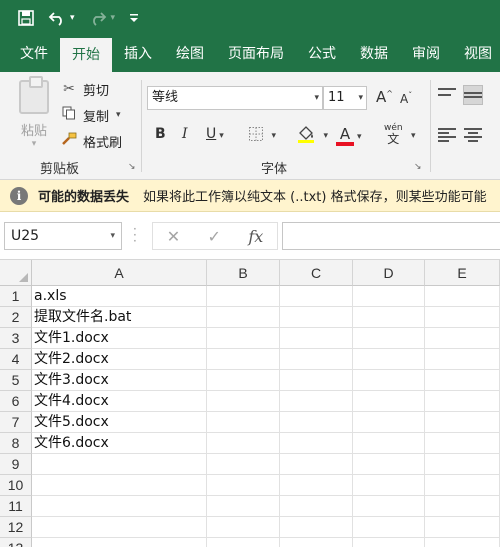  What do you see at coordinates (215, 134) in the screenshot?
I see `underline-button: U ▾` at bounding box center [215, 134].